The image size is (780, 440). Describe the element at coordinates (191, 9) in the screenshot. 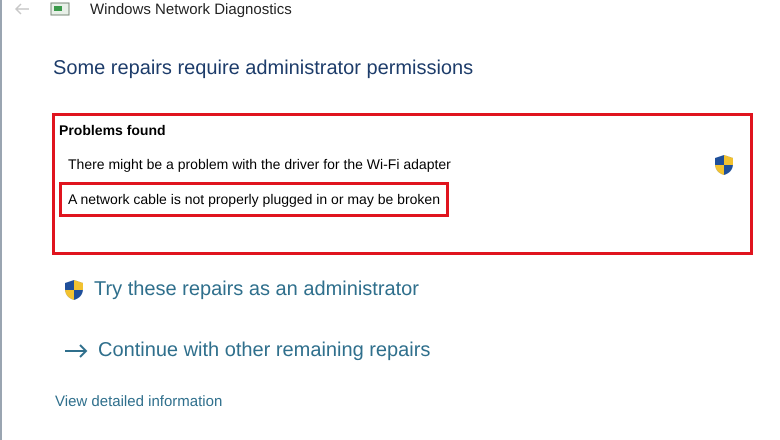

I see `window-title: Windows Network Diagnostics` at that location.